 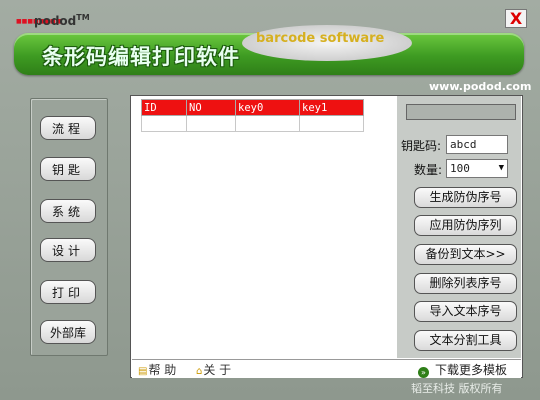 I want to click on about-label: 关 于, so click(x=217, y=370).